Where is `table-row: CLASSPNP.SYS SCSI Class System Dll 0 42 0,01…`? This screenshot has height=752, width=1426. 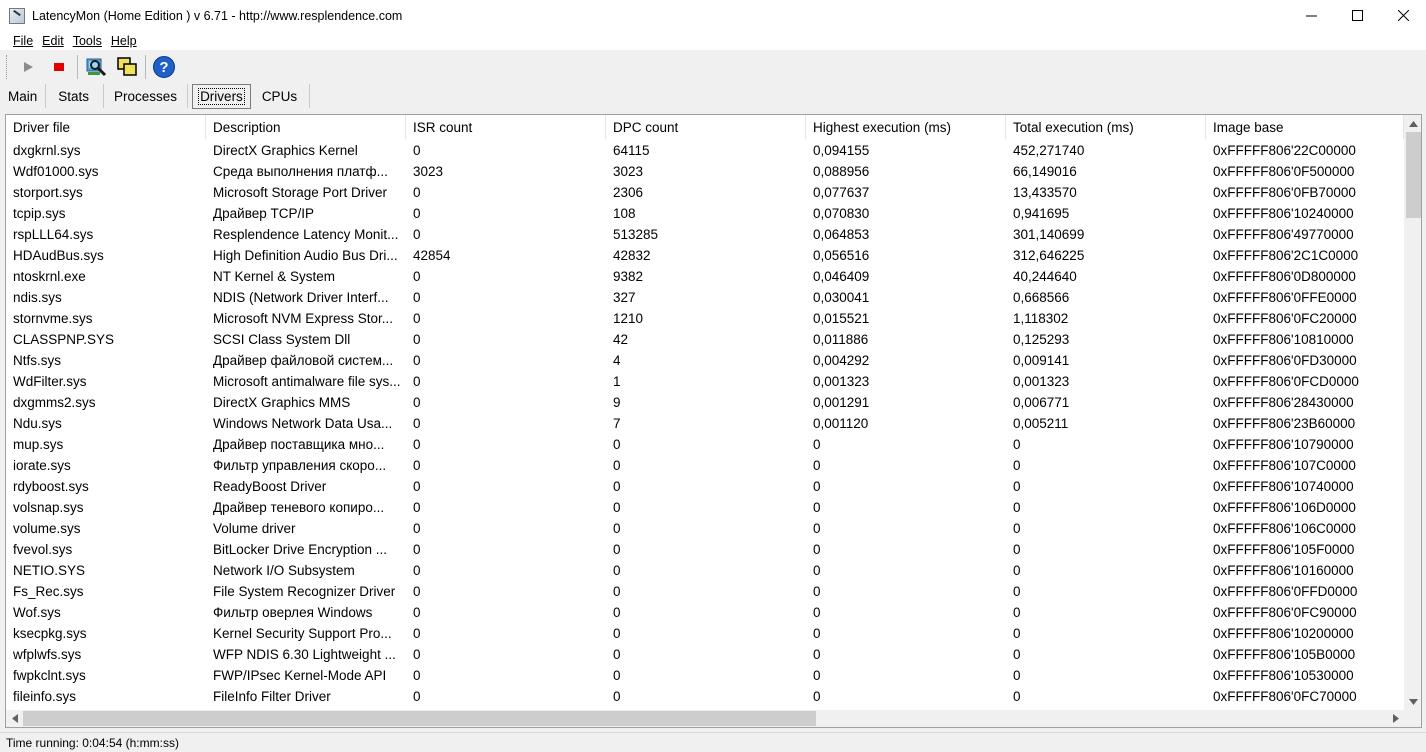 table-row: CLASSPNP.SYS SCSI Class System Dll 0 42 0,01… is located at coordinates (705, 339).